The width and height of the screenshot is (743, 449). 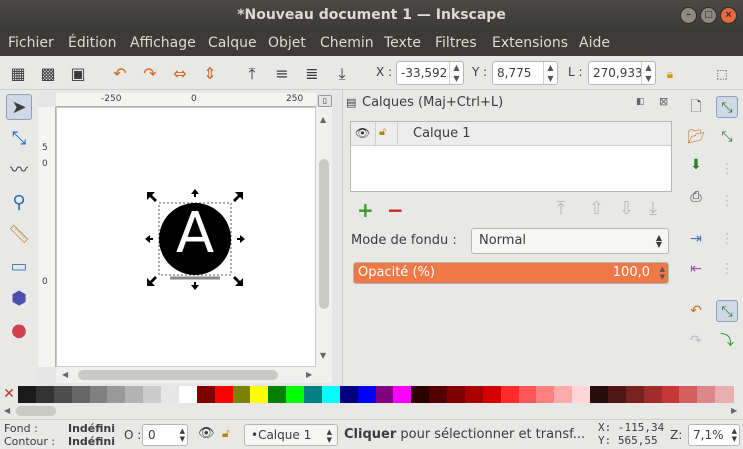 I want to click on y-field: 8,775 ▲ ▼, so click(x=525, y=73).